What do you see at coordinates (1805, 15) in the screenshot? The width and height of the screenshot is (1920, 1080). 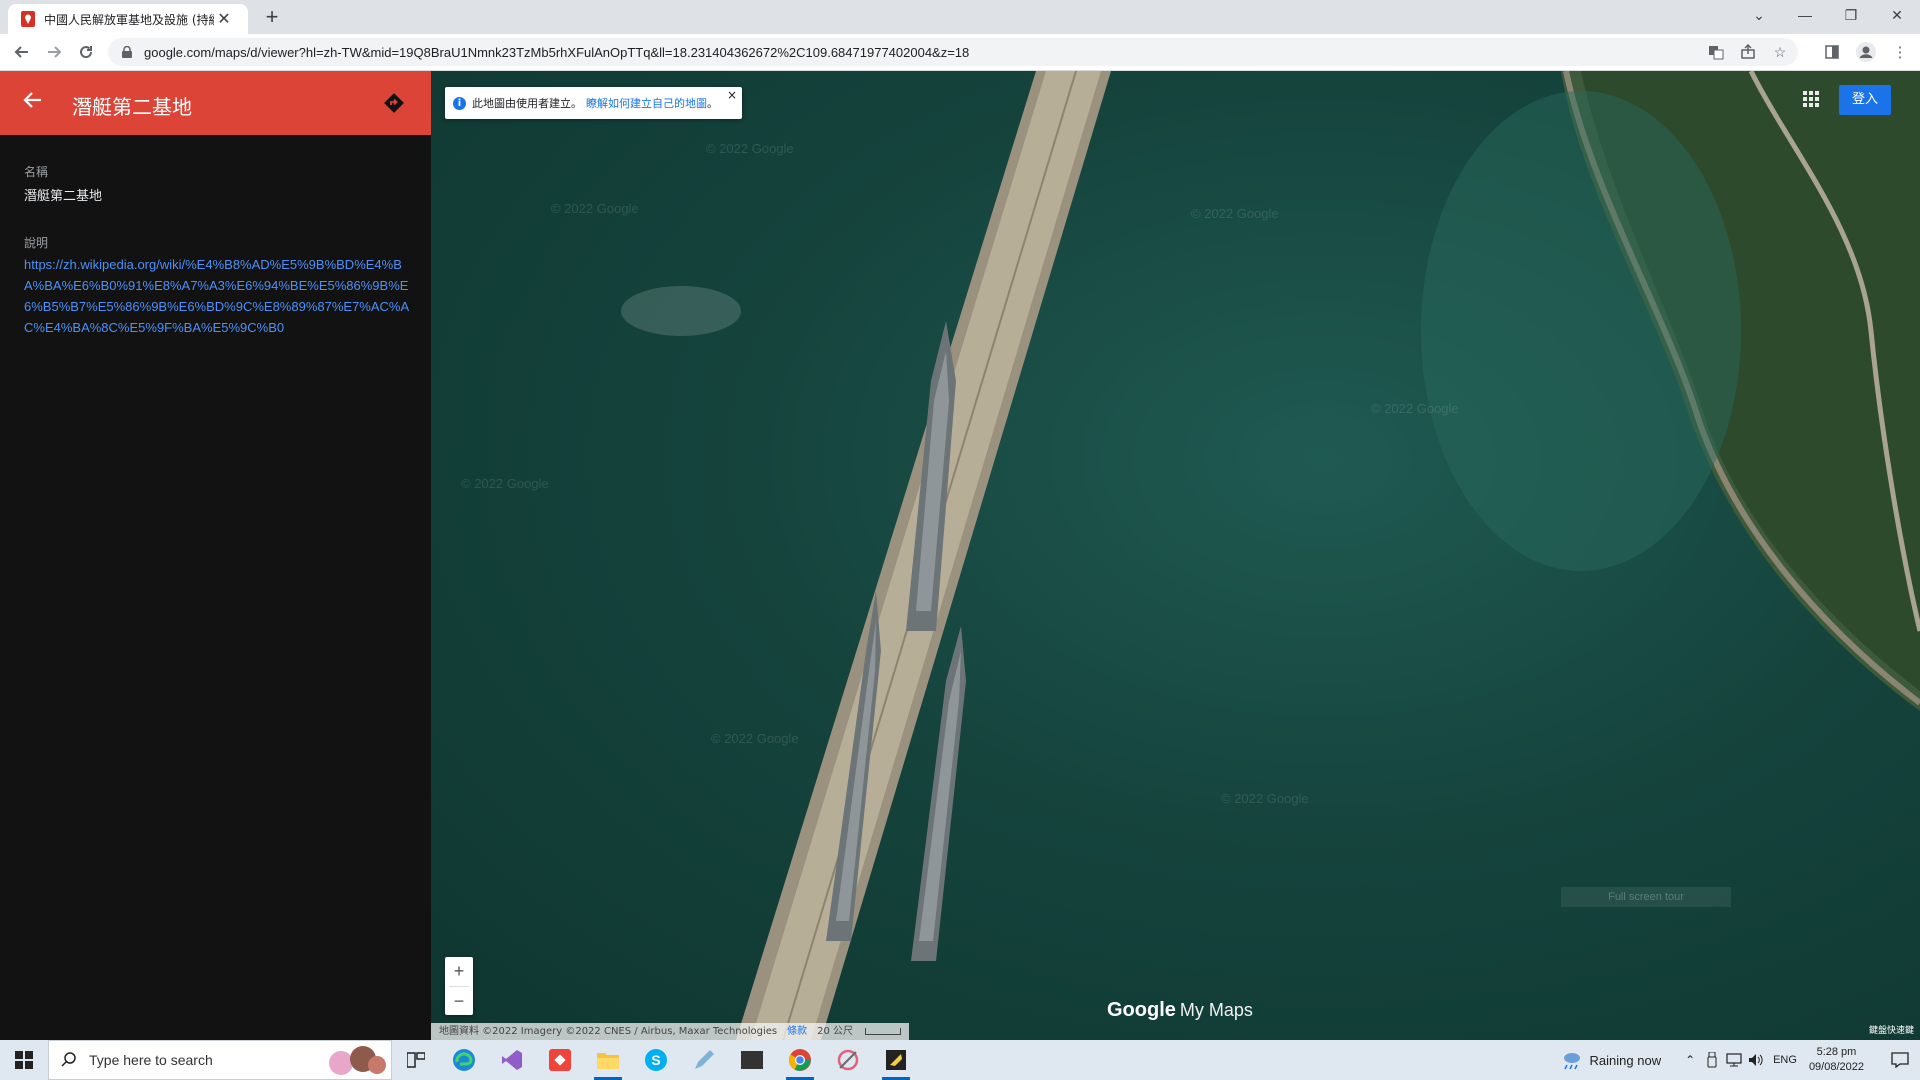 I see `minimize-button: —` at bounding box center [1805, 15].